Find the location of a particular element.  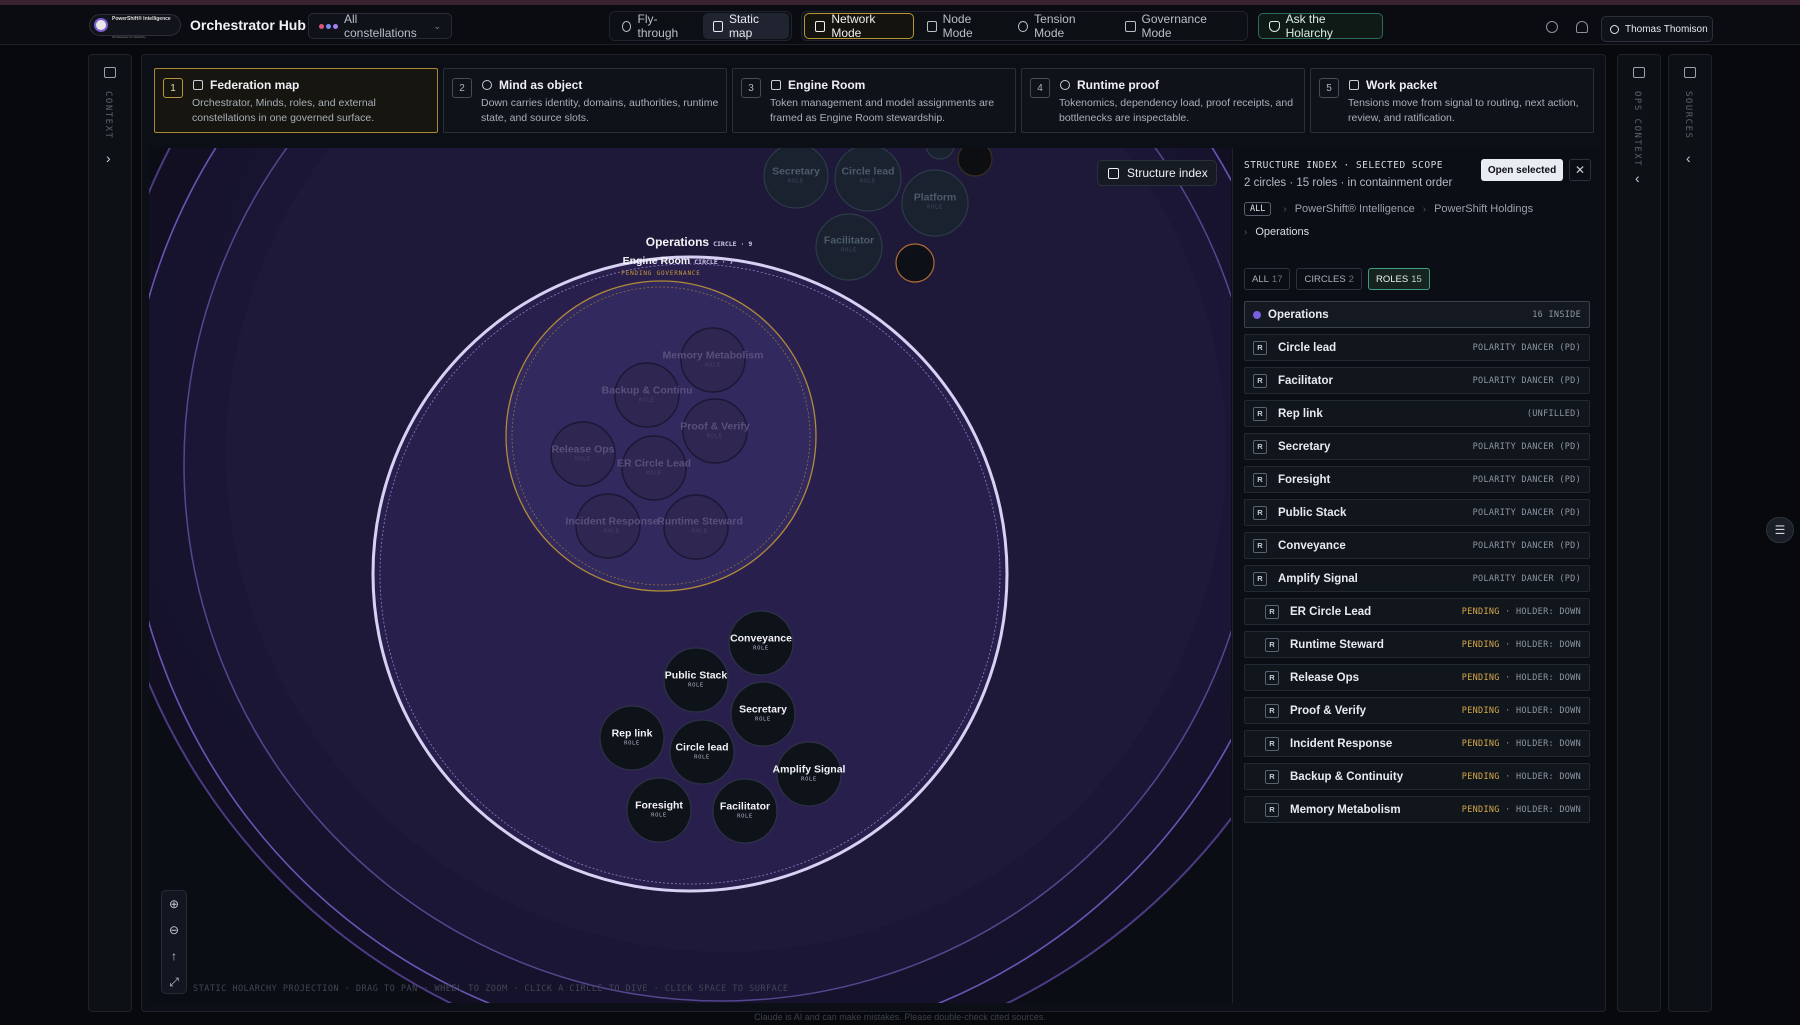

list-item-name: Operations is located at coordinates (1298, 314).